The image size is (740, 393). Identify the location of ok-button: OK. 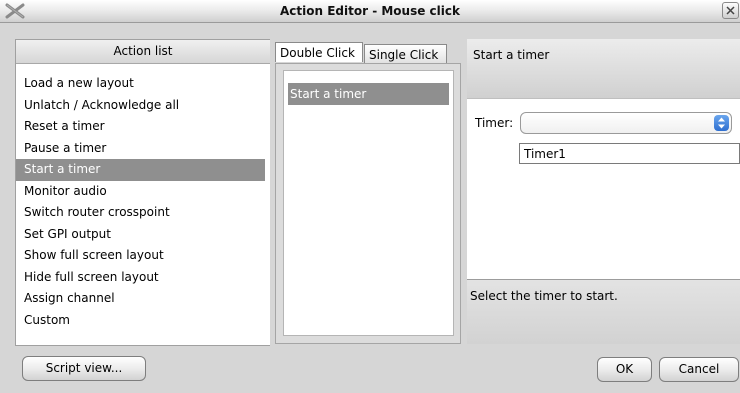
(624, 369).